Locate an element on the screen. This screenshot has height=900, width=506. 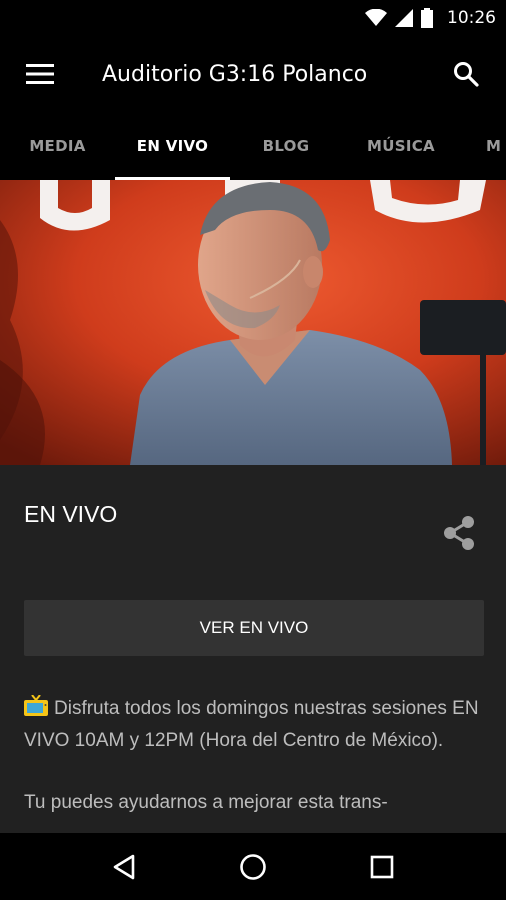
back-button is located at coordinates (124, 867).